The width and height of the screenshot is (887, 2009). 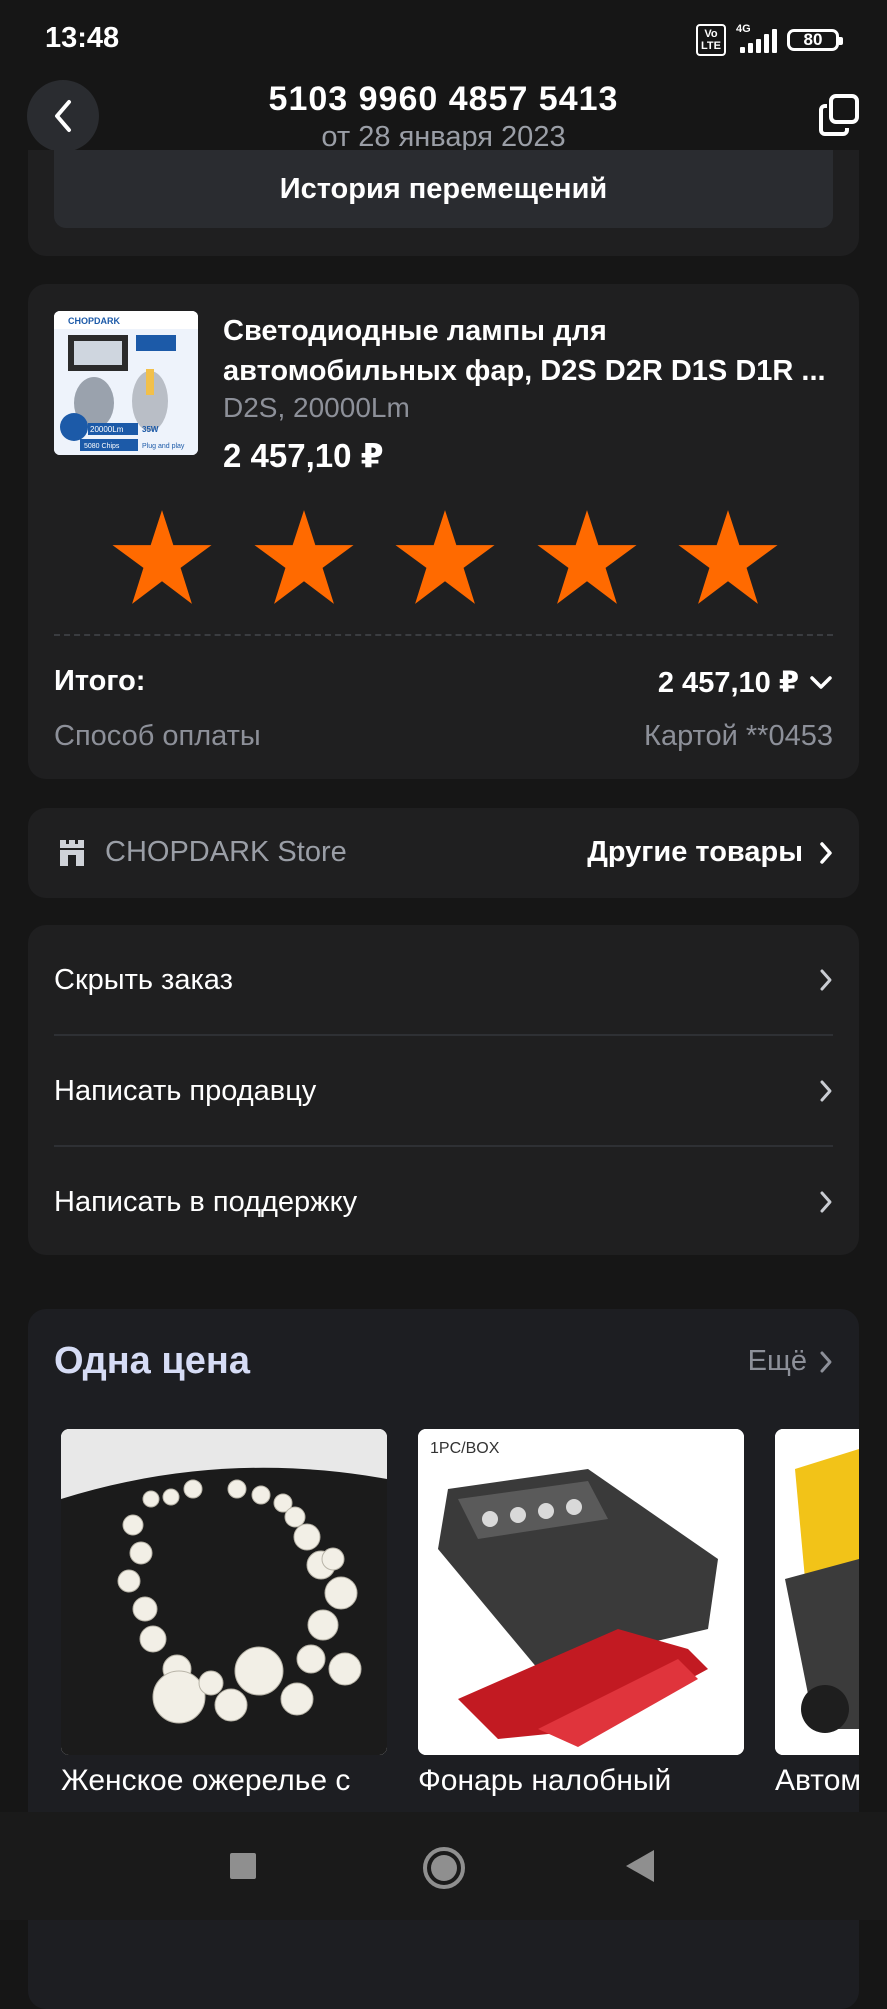 I want to click on message-seller-row: Написать продавцу, so click(x=443, y=1091).